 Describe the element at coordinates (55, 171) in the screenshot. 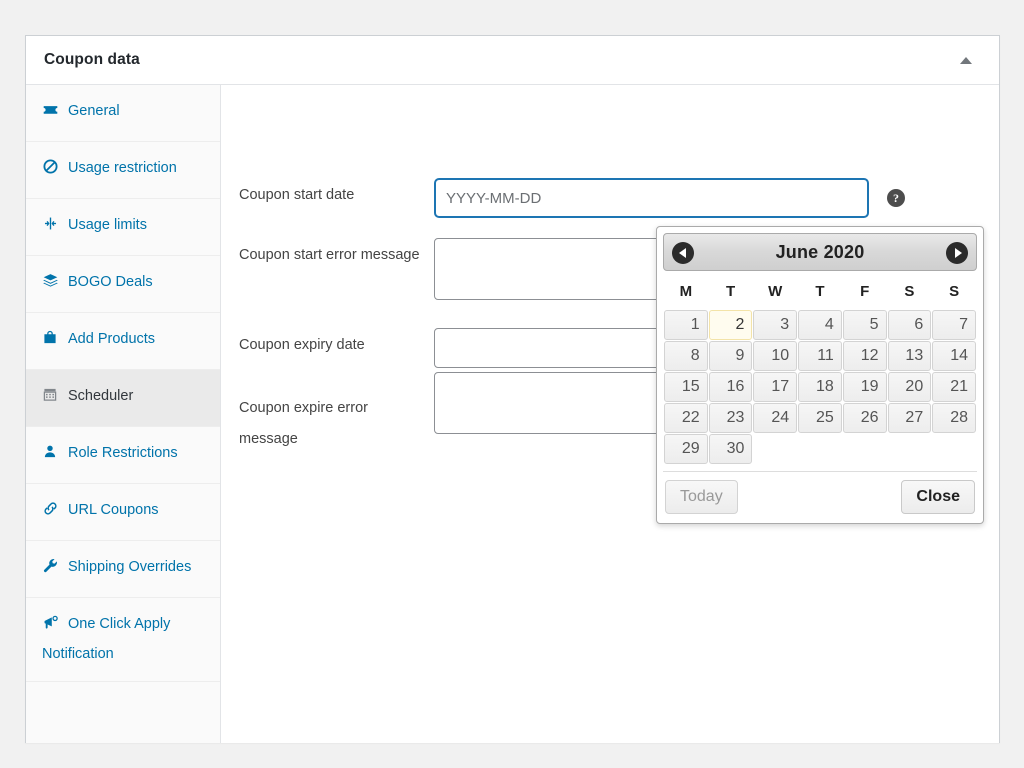

I see `no-entry-icon` at that location.